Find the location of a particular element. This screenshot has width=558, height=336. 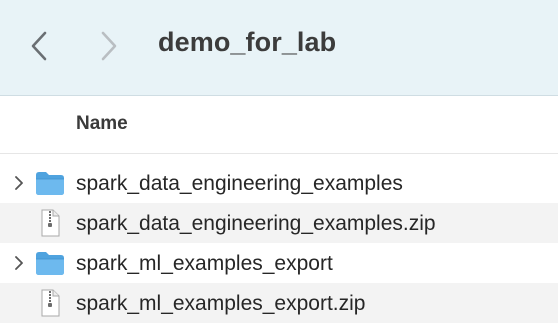

list-item-zip: spark_data_engineering_examples.zip is located at coordinates (279, 223).